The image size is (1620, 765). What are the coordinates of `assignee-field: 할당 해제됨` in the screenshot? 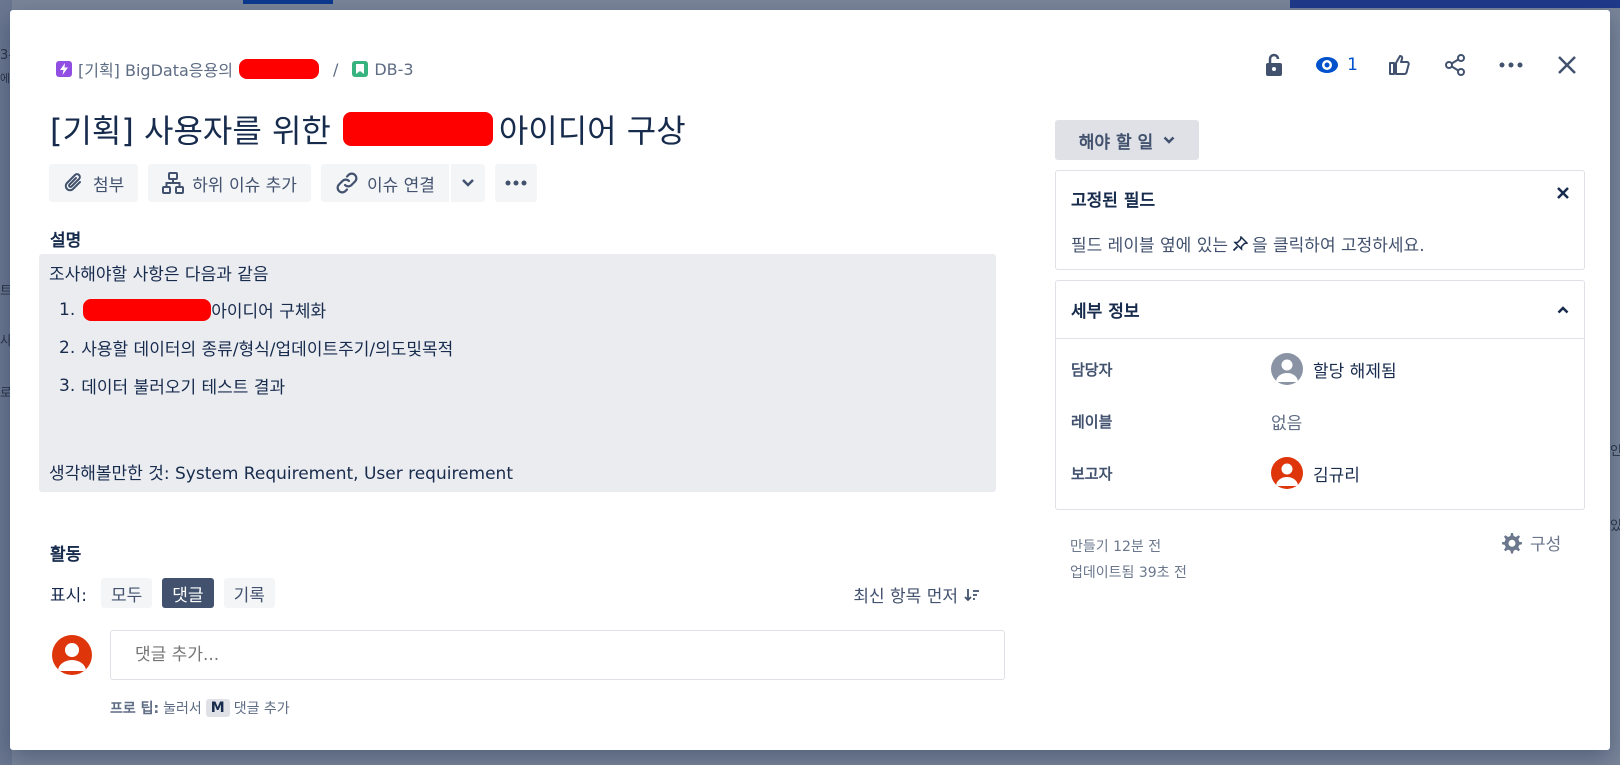 It's located at (1334, 369).